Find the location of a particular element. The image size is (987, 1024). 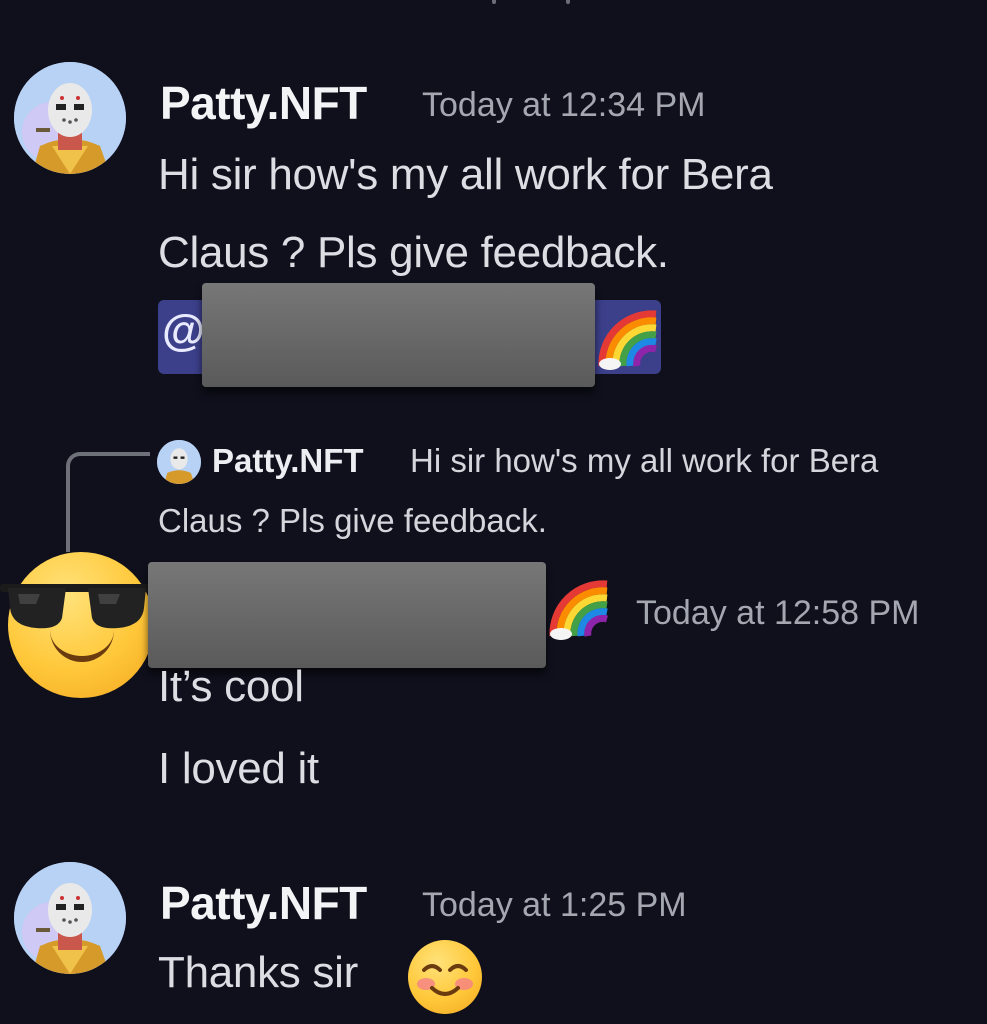

message-text-line: It’s cool is located at coordinates (231, 686).